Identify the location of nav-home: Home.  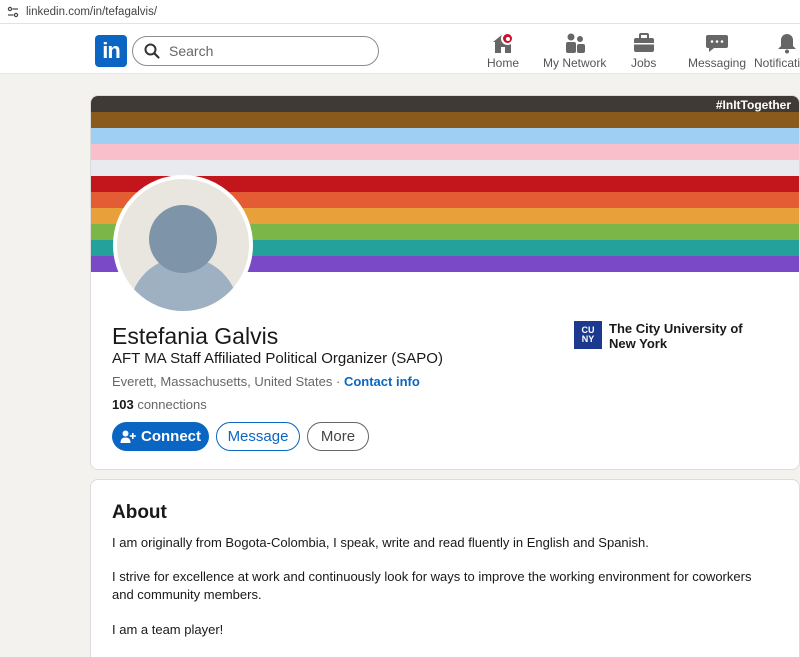
(503, 52).